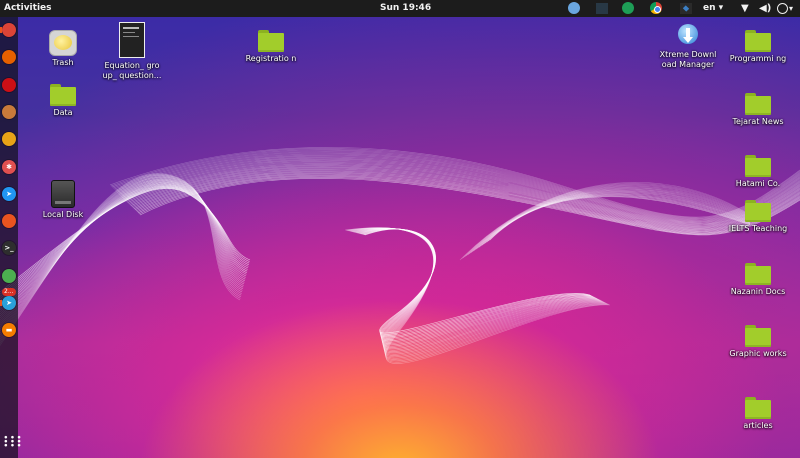 The width and height of the screenshot is (800, 458). I want to click on opera-icon-glyph, so click(9, 85).